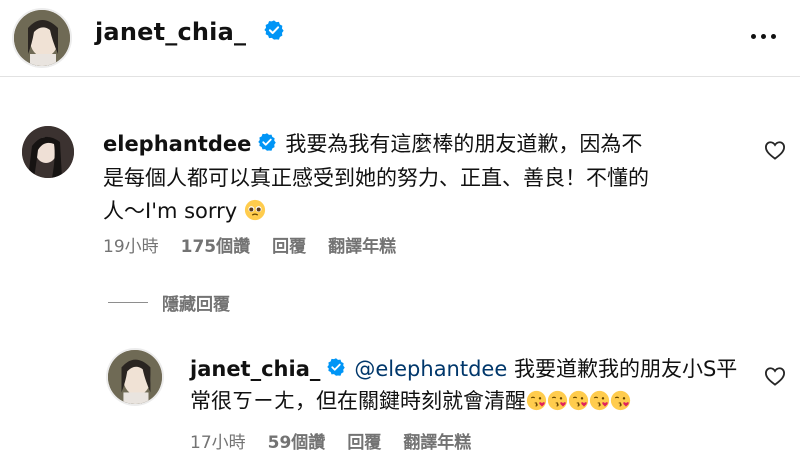 The image size is (800, 466). What do you see at coordinates (362, 244) in the screenshot?
I see `comment-translate-button: 翻譯年糕` at bounding box center [362, 244].